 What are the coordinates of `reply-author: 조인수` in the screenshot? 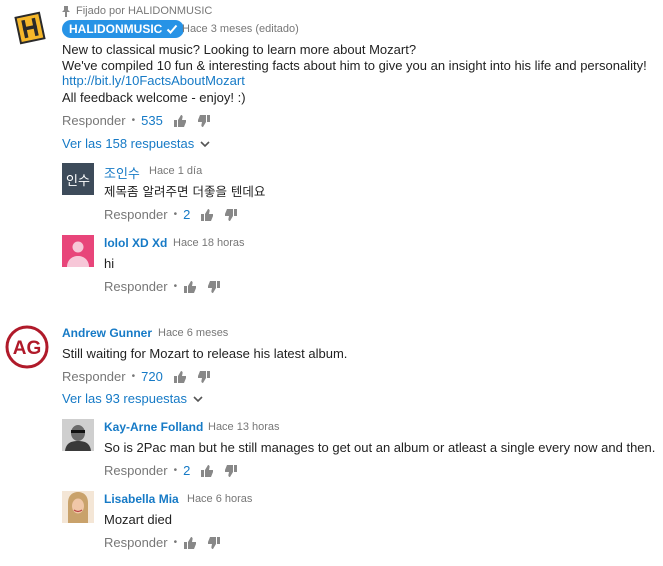 It's located at (122, 172).